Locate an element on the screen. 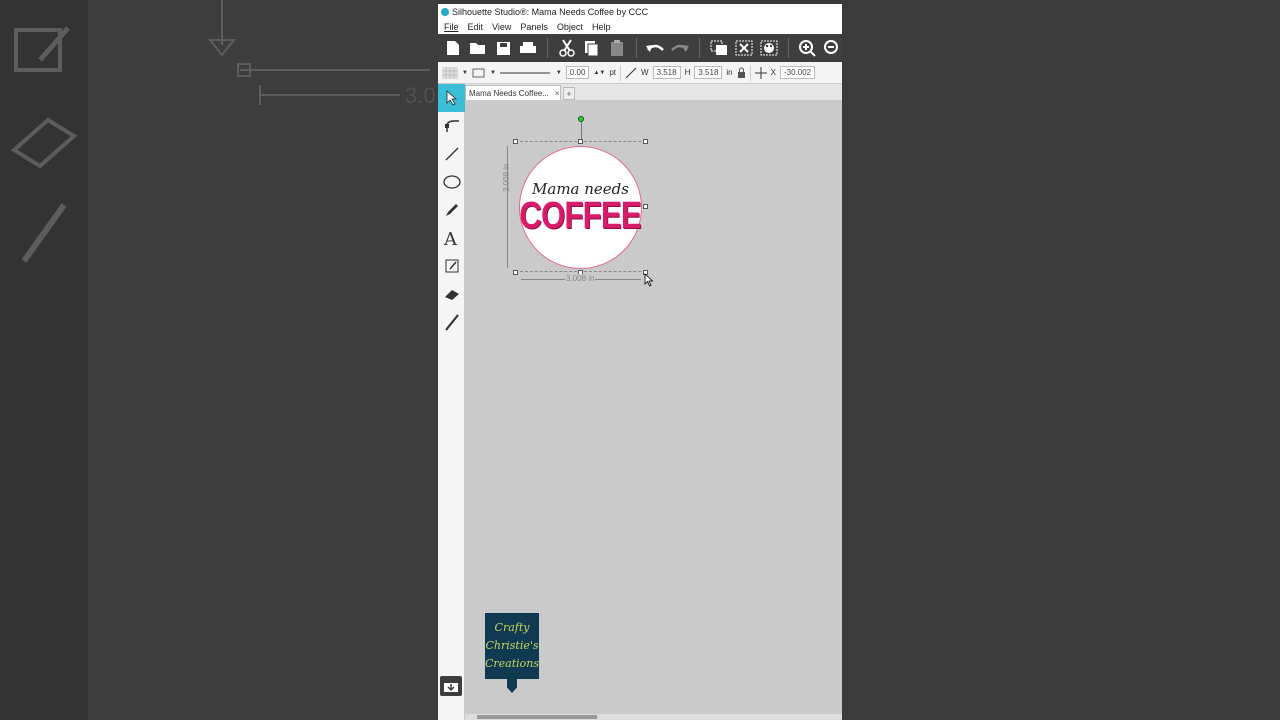 This screenshot has width=1280, height=720. select-tool is located at coordinates (451, 98).